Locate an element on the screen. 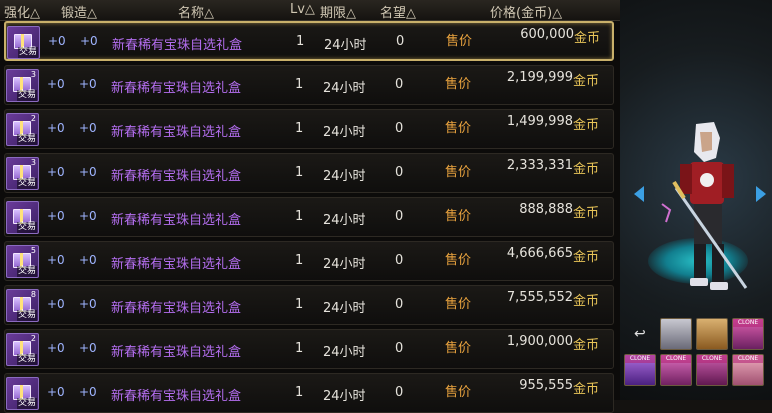 The width and height of the screenshot is (772, 413). sort-forge-header: 锻造△ is located at coordinates (79, 11).